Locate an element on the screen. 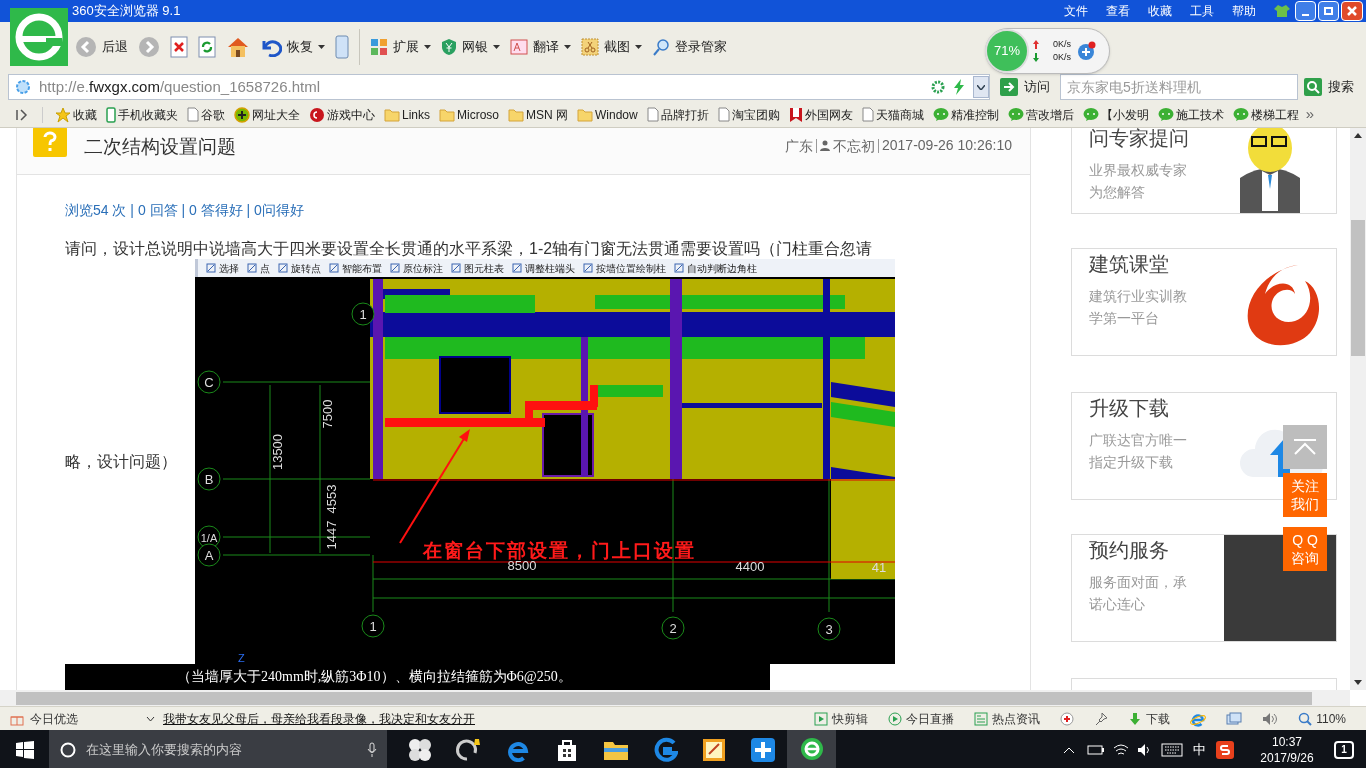 This screenshot has width=1366, height=768. bookmark-item: 精准控制 is located at coordinates (965, 114).